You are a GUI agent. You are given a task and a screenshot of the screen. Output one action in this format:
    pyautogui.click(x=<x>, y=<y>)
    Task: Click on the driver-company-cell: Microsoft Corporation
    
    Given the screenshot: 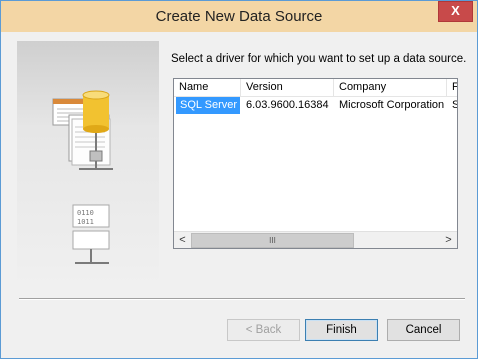 What is the action you would take?
    pyautogui.click(x=392, y=105)
    